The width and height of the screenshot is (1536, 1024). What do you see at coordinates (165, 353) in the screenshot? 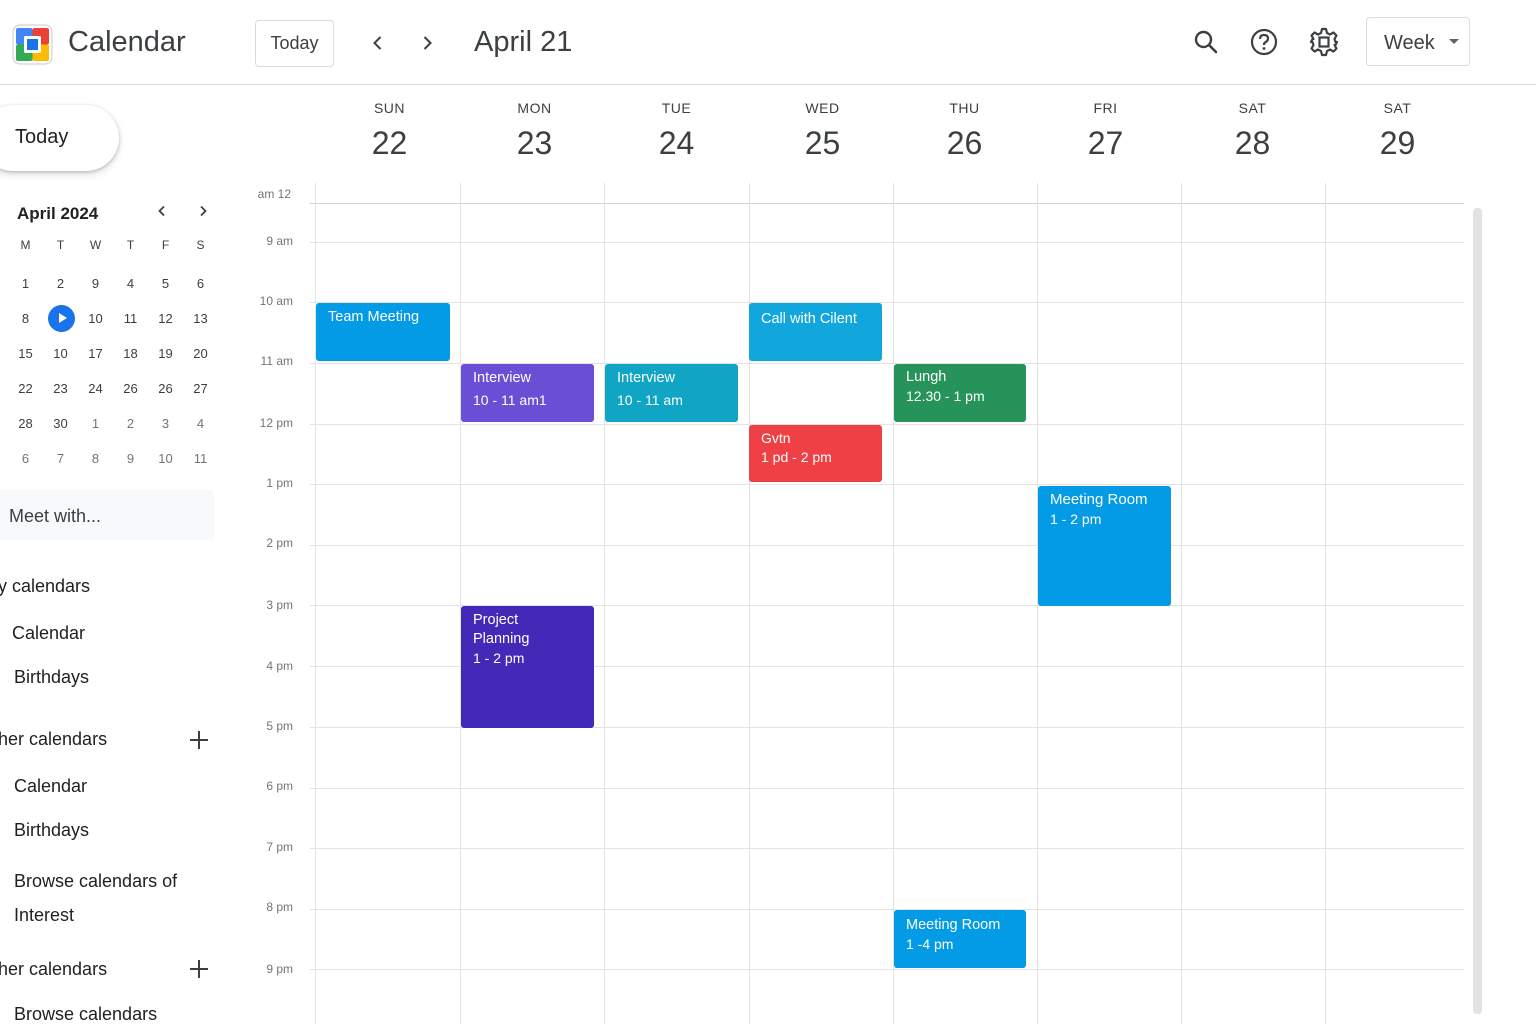
I see `mini-day: 19` at bounding box center [165, 353].